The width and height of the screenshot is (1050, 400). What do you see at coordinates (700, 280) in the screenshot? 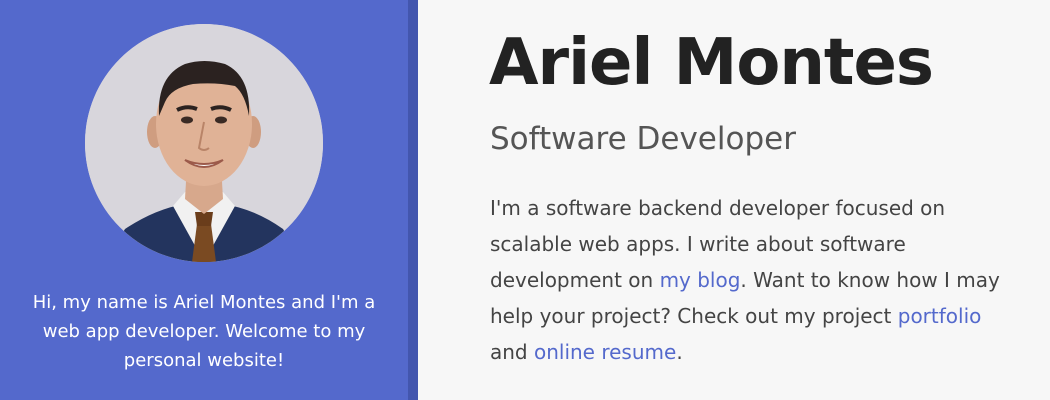
I see `blog-link: my blog` at bounding box center [700, 280].